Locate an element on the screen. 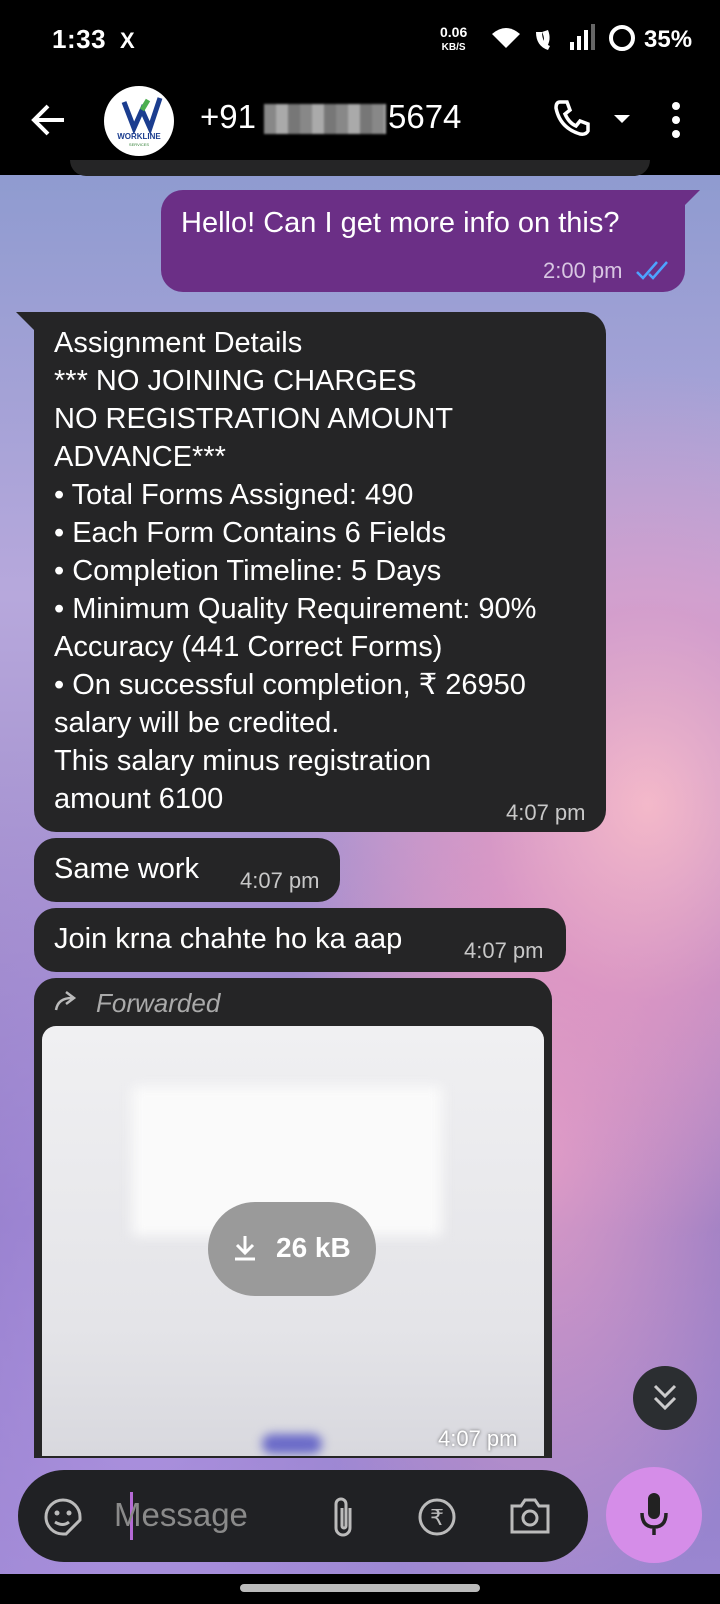 Image resolution: width=720 pixels, height=1604 pixels. wifi-call-signal-icons is located at coordinates (563, 37).